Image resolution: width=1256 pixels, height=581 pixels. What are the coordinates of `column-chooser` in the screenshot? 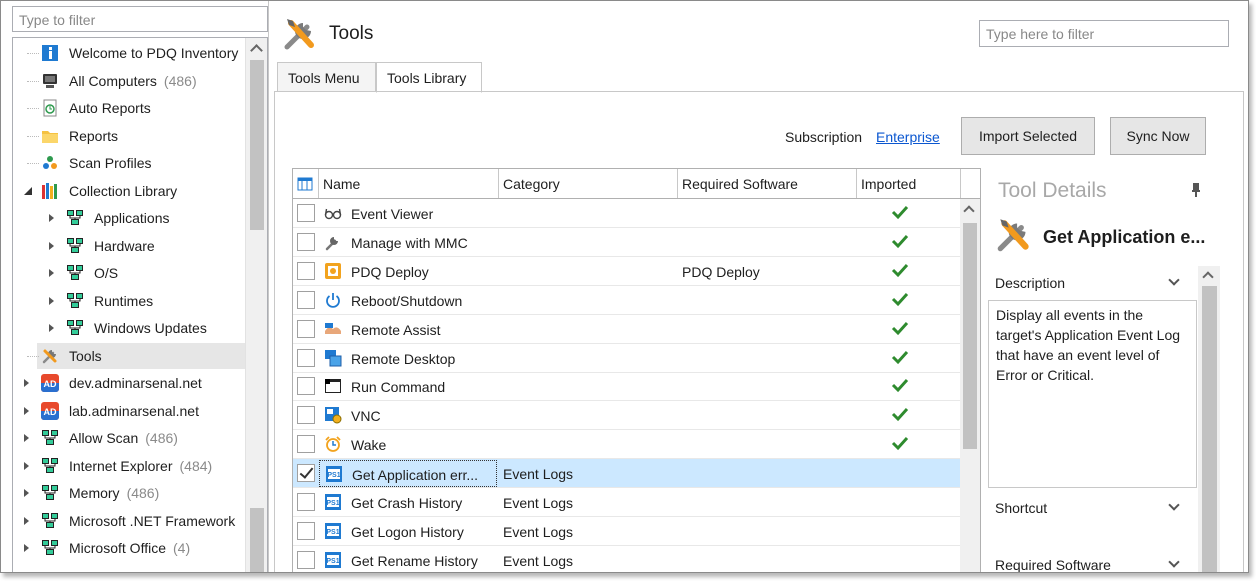 It's located at (306, 183).